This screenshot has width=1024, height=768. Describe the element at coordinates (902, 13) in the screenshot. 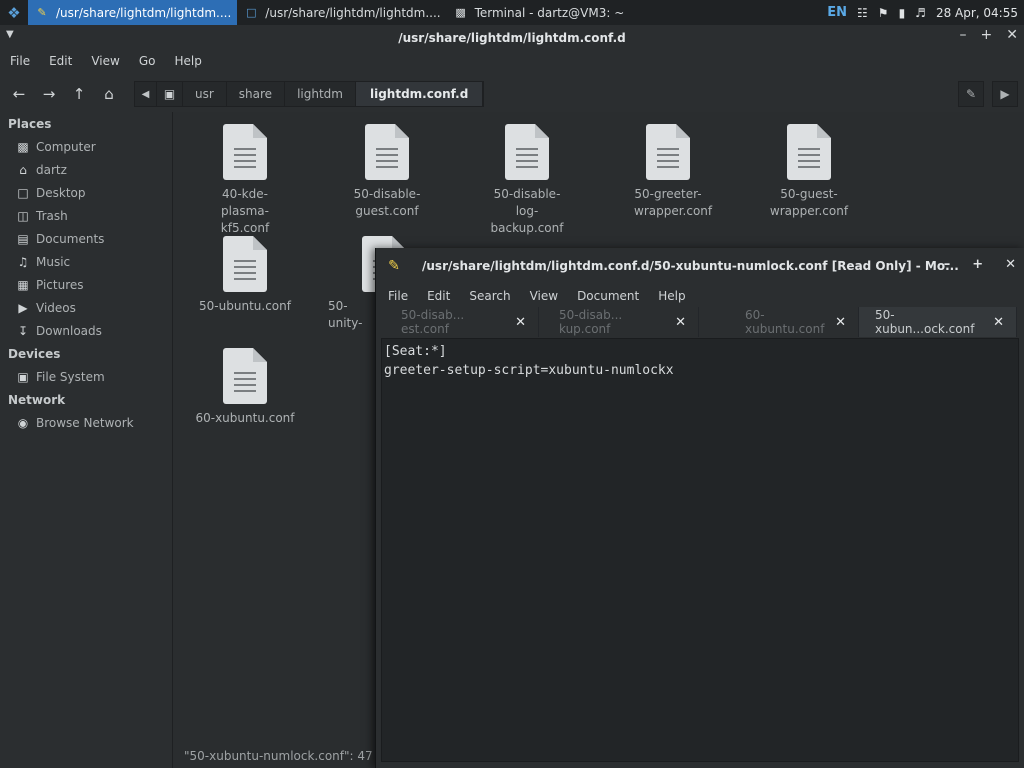

I see `battery-icon: ▮` at that location.